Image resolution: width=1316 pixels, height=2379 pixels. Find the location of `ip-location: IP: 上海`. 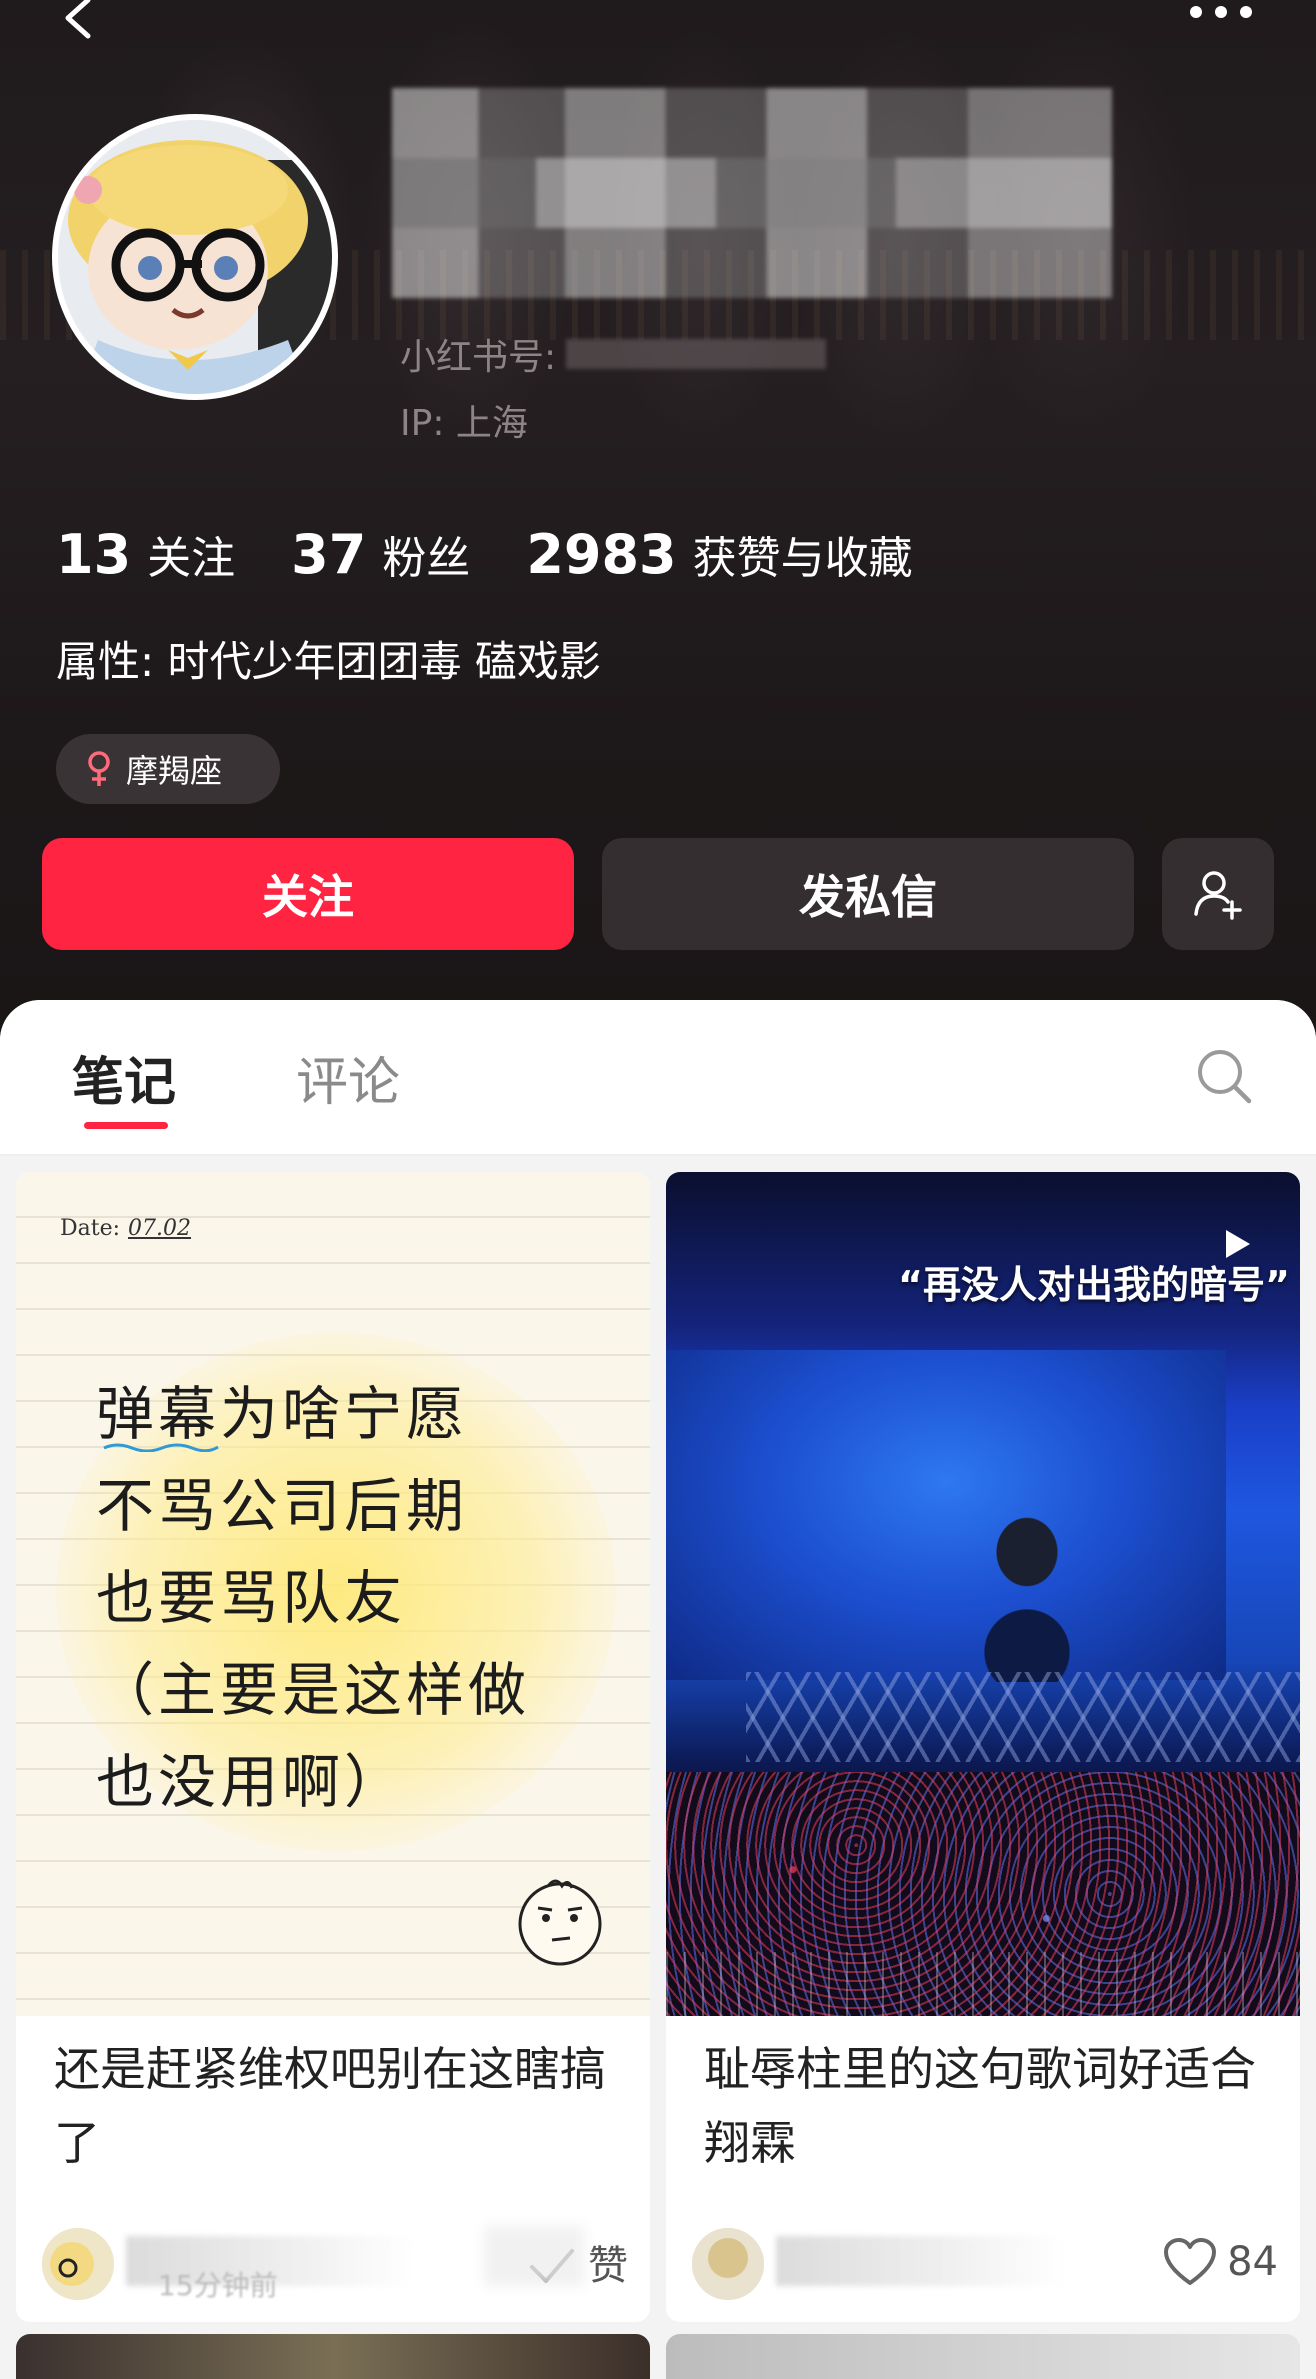

ip-location: IP: 上海 is located at coordinates (464, 423).